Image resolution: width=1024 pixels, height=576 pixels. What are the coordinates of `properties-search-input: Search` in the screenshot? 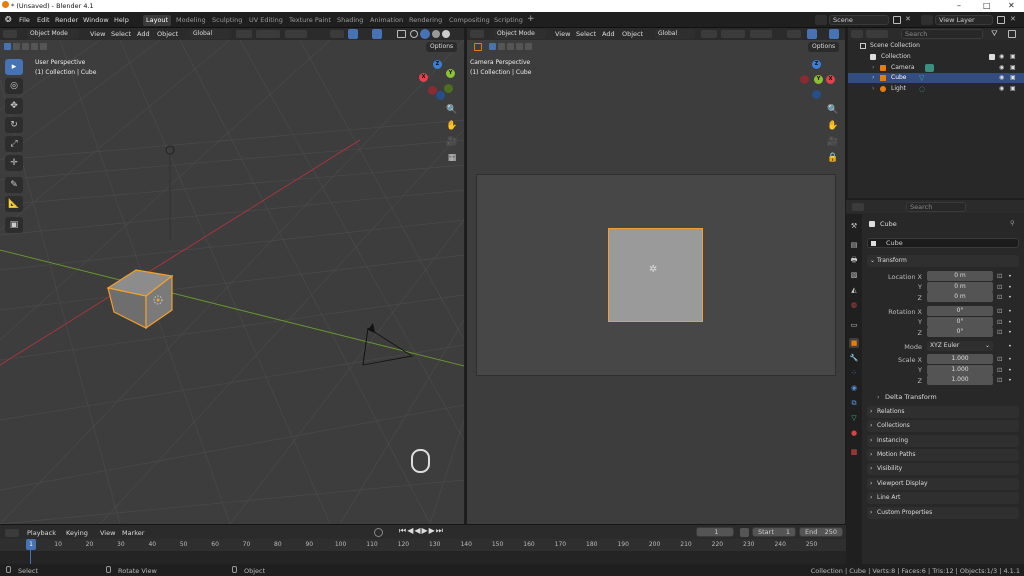 It's located at (936, 207).